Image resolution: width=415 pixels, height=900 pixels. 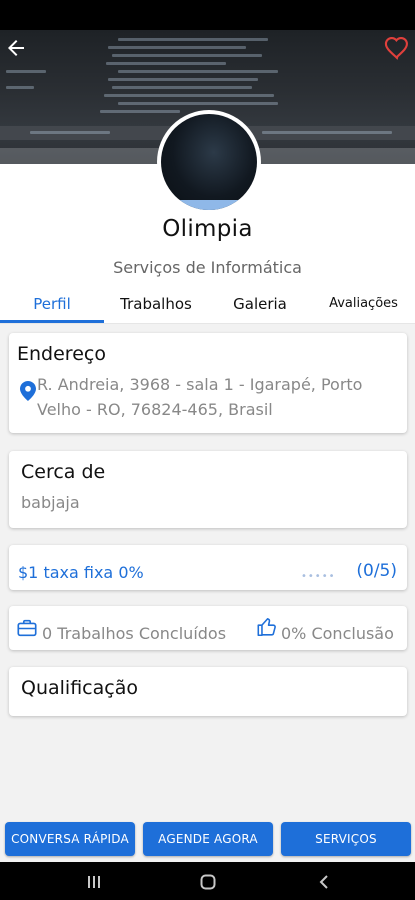 I want to click on active-tab-indicator, so click(x=52, y=321).